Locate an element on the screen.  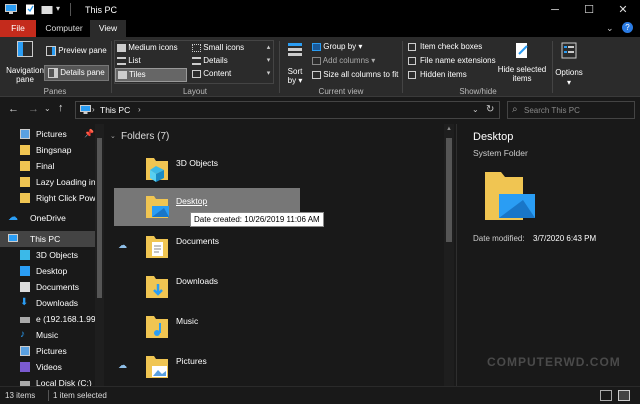
nav-item-lazy-loading: Lazy Loading in is located at coordinates (48, 182).